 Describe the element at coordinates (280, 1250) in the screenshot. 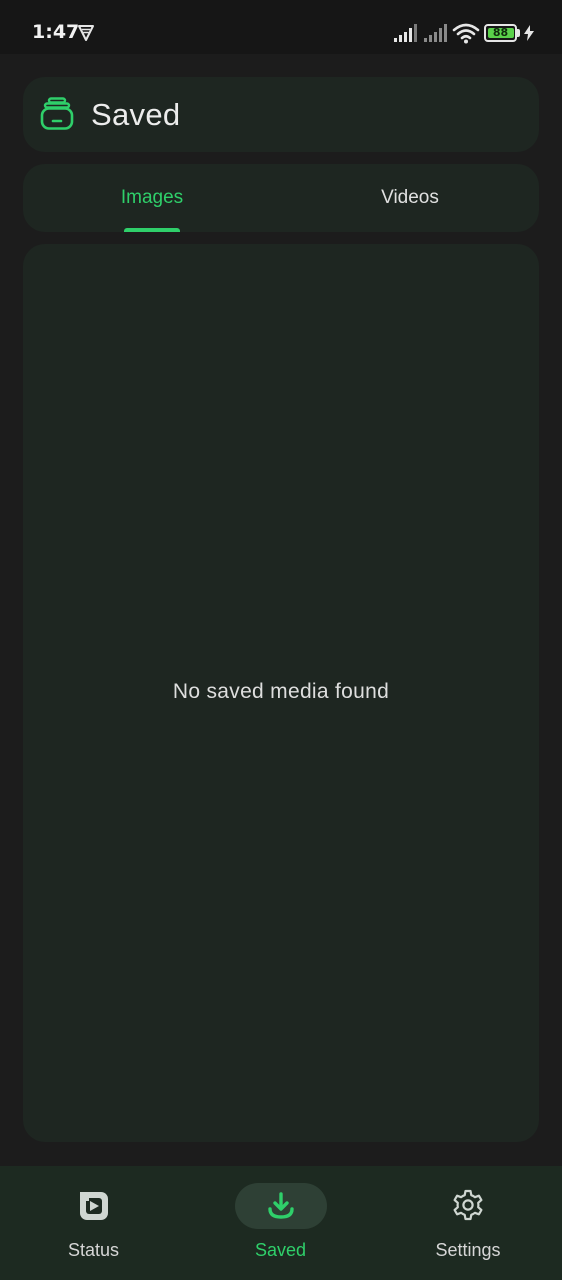

I see `nav-label-saved: Saved` at that location.